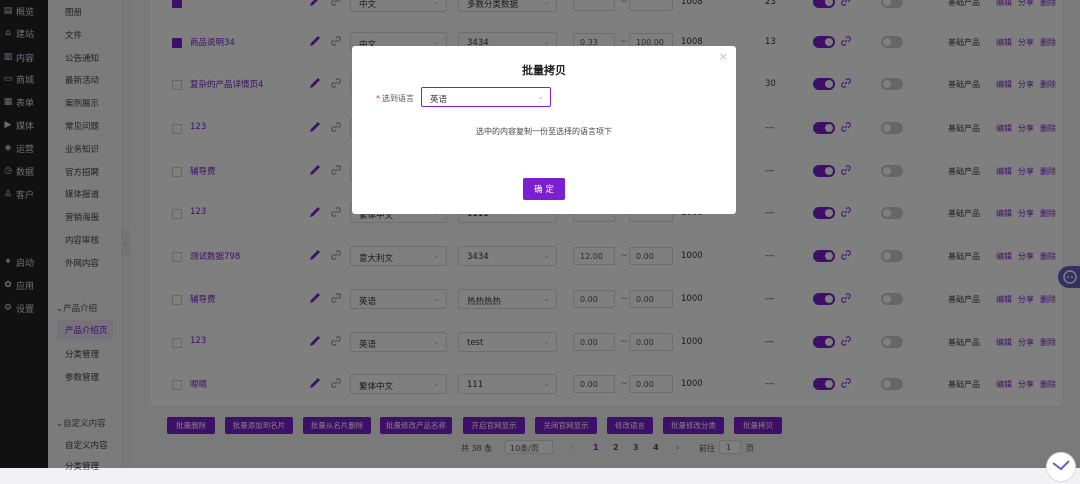 This screenshot has height=484, width=1080. I want to click on language-select-value: 英语, so click(439, 100).